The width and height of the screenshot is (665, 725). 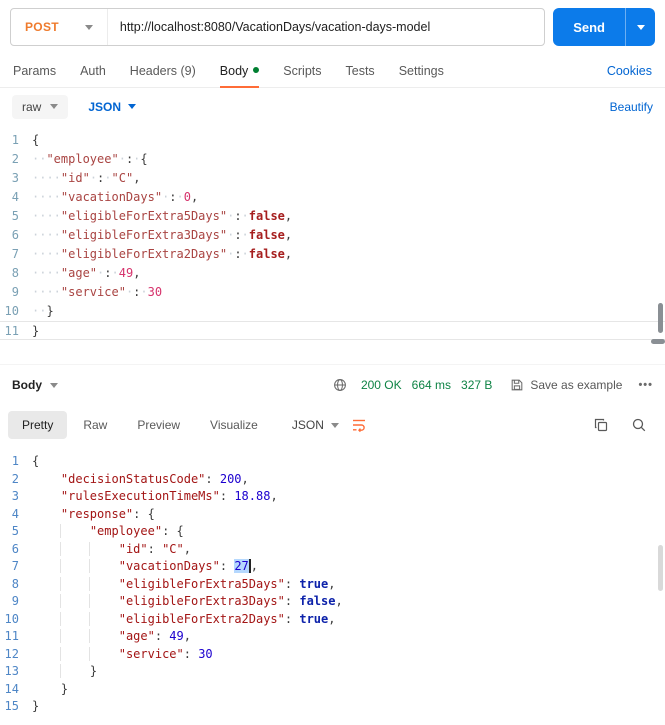 I want to click on code-line: 7 "vacationDays": 27,, so click(x=332, y=567).